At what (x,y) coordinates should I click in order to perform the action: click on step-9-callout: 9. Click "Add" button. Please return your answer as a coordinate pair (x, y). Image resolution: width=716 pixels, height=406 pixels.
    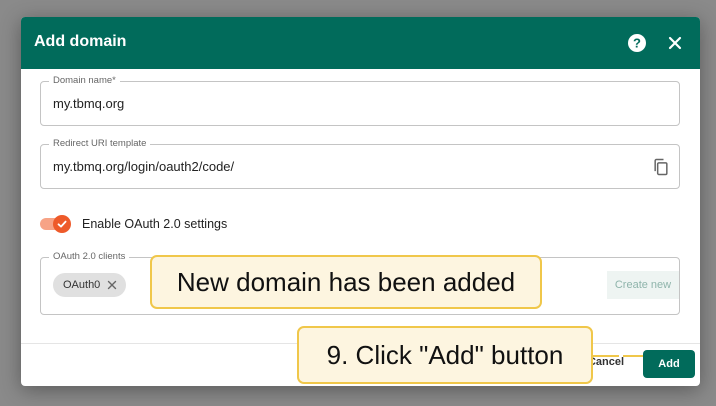
    Looking at the image, I should click on (445, 355).